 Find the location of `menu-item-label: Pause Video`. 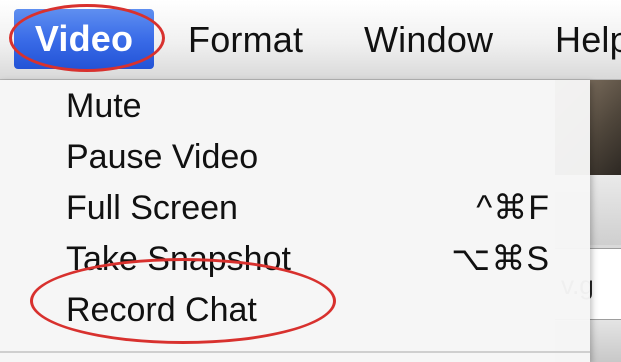

menu-item-label: Pause Video is located at coordinates (162, 157).